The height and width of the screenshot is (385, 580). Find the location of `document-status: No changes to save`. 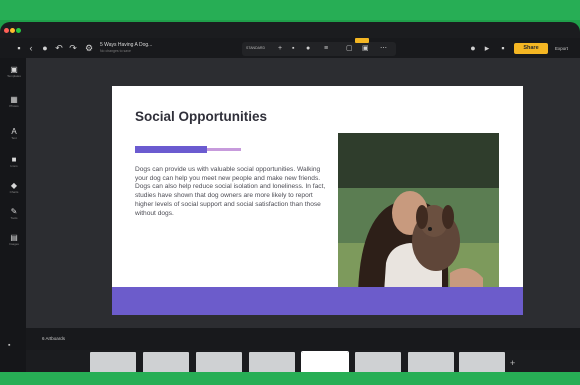

document-status: No changes to save is located at coordinates (115, 51).